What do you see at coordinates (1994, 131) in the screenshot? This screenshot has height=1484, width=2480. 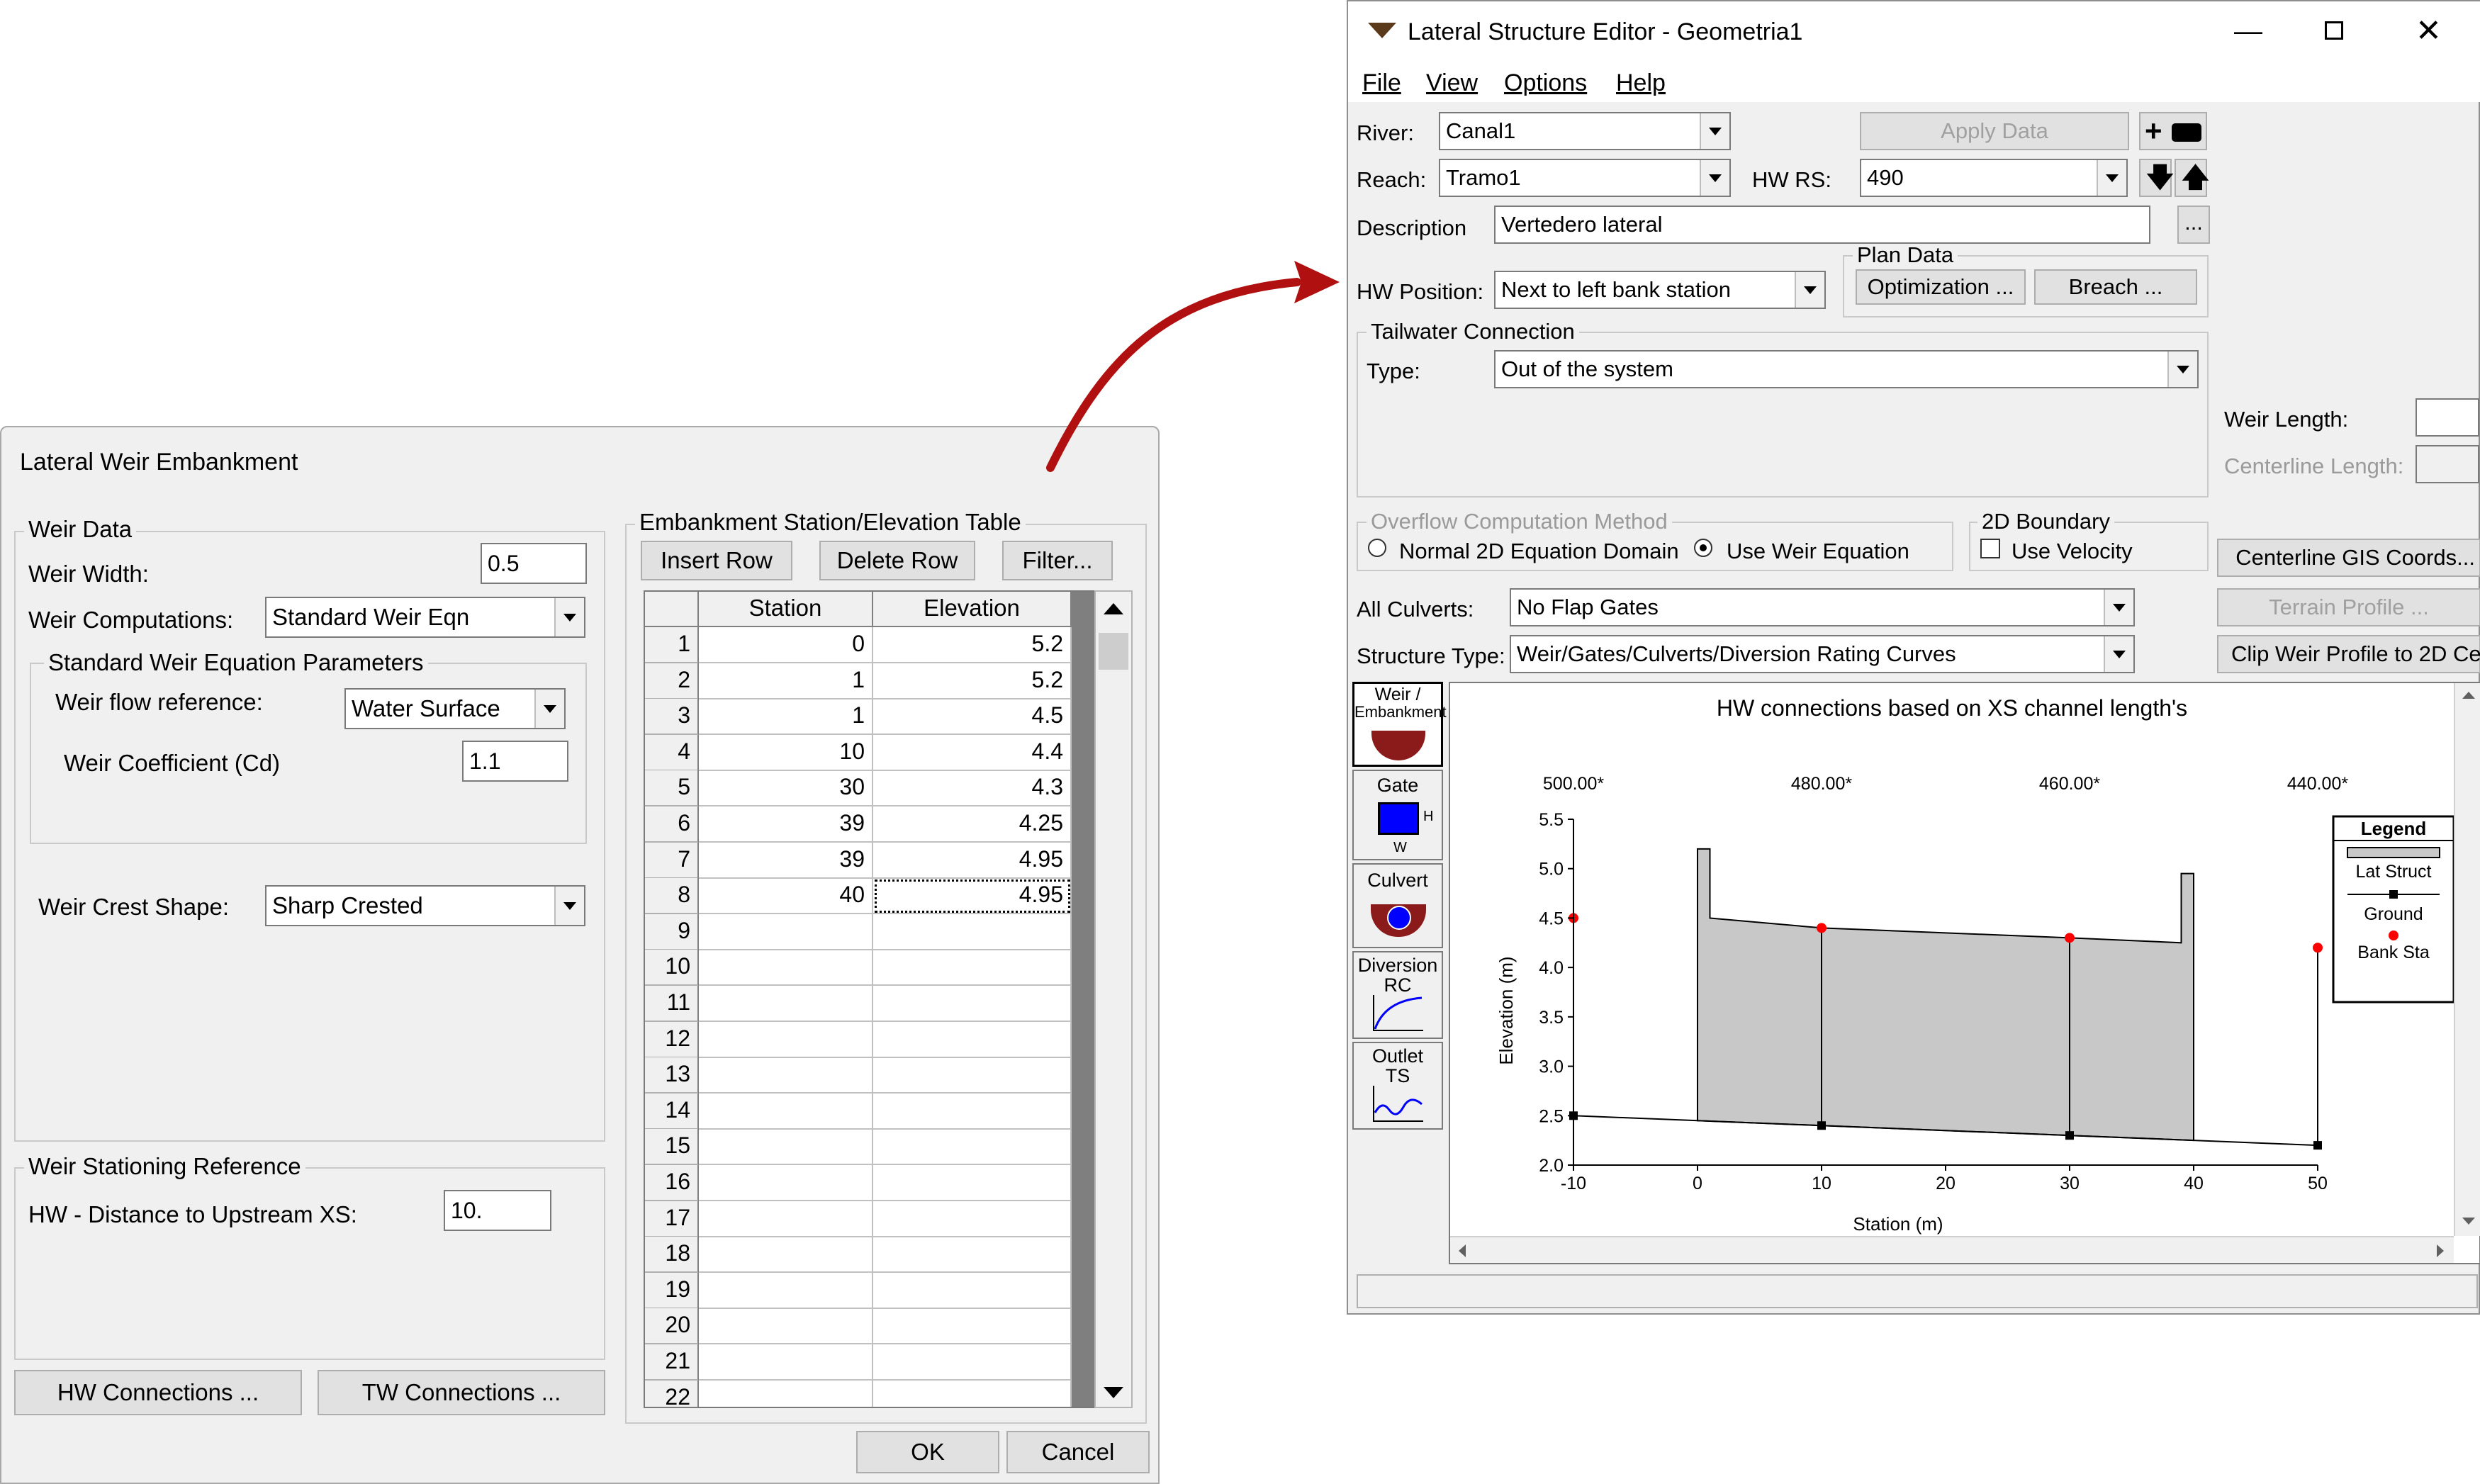 I see `apply-data-button: Apply Data` at bounding box center [1994, 131].